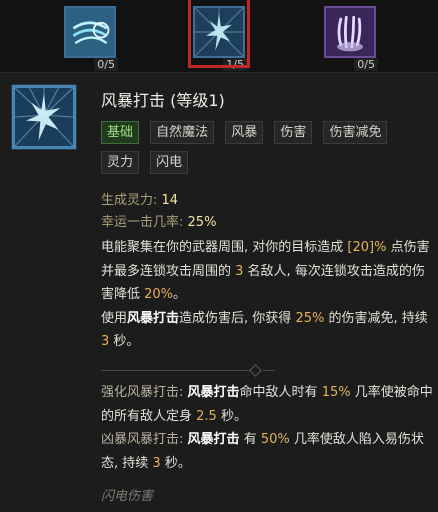 Image resolution: width=438 pixels, height=512 pixels. Describe the element at coordinates (159, 294) in the screenshot. I see `chain-reduction: 20%` at that location.